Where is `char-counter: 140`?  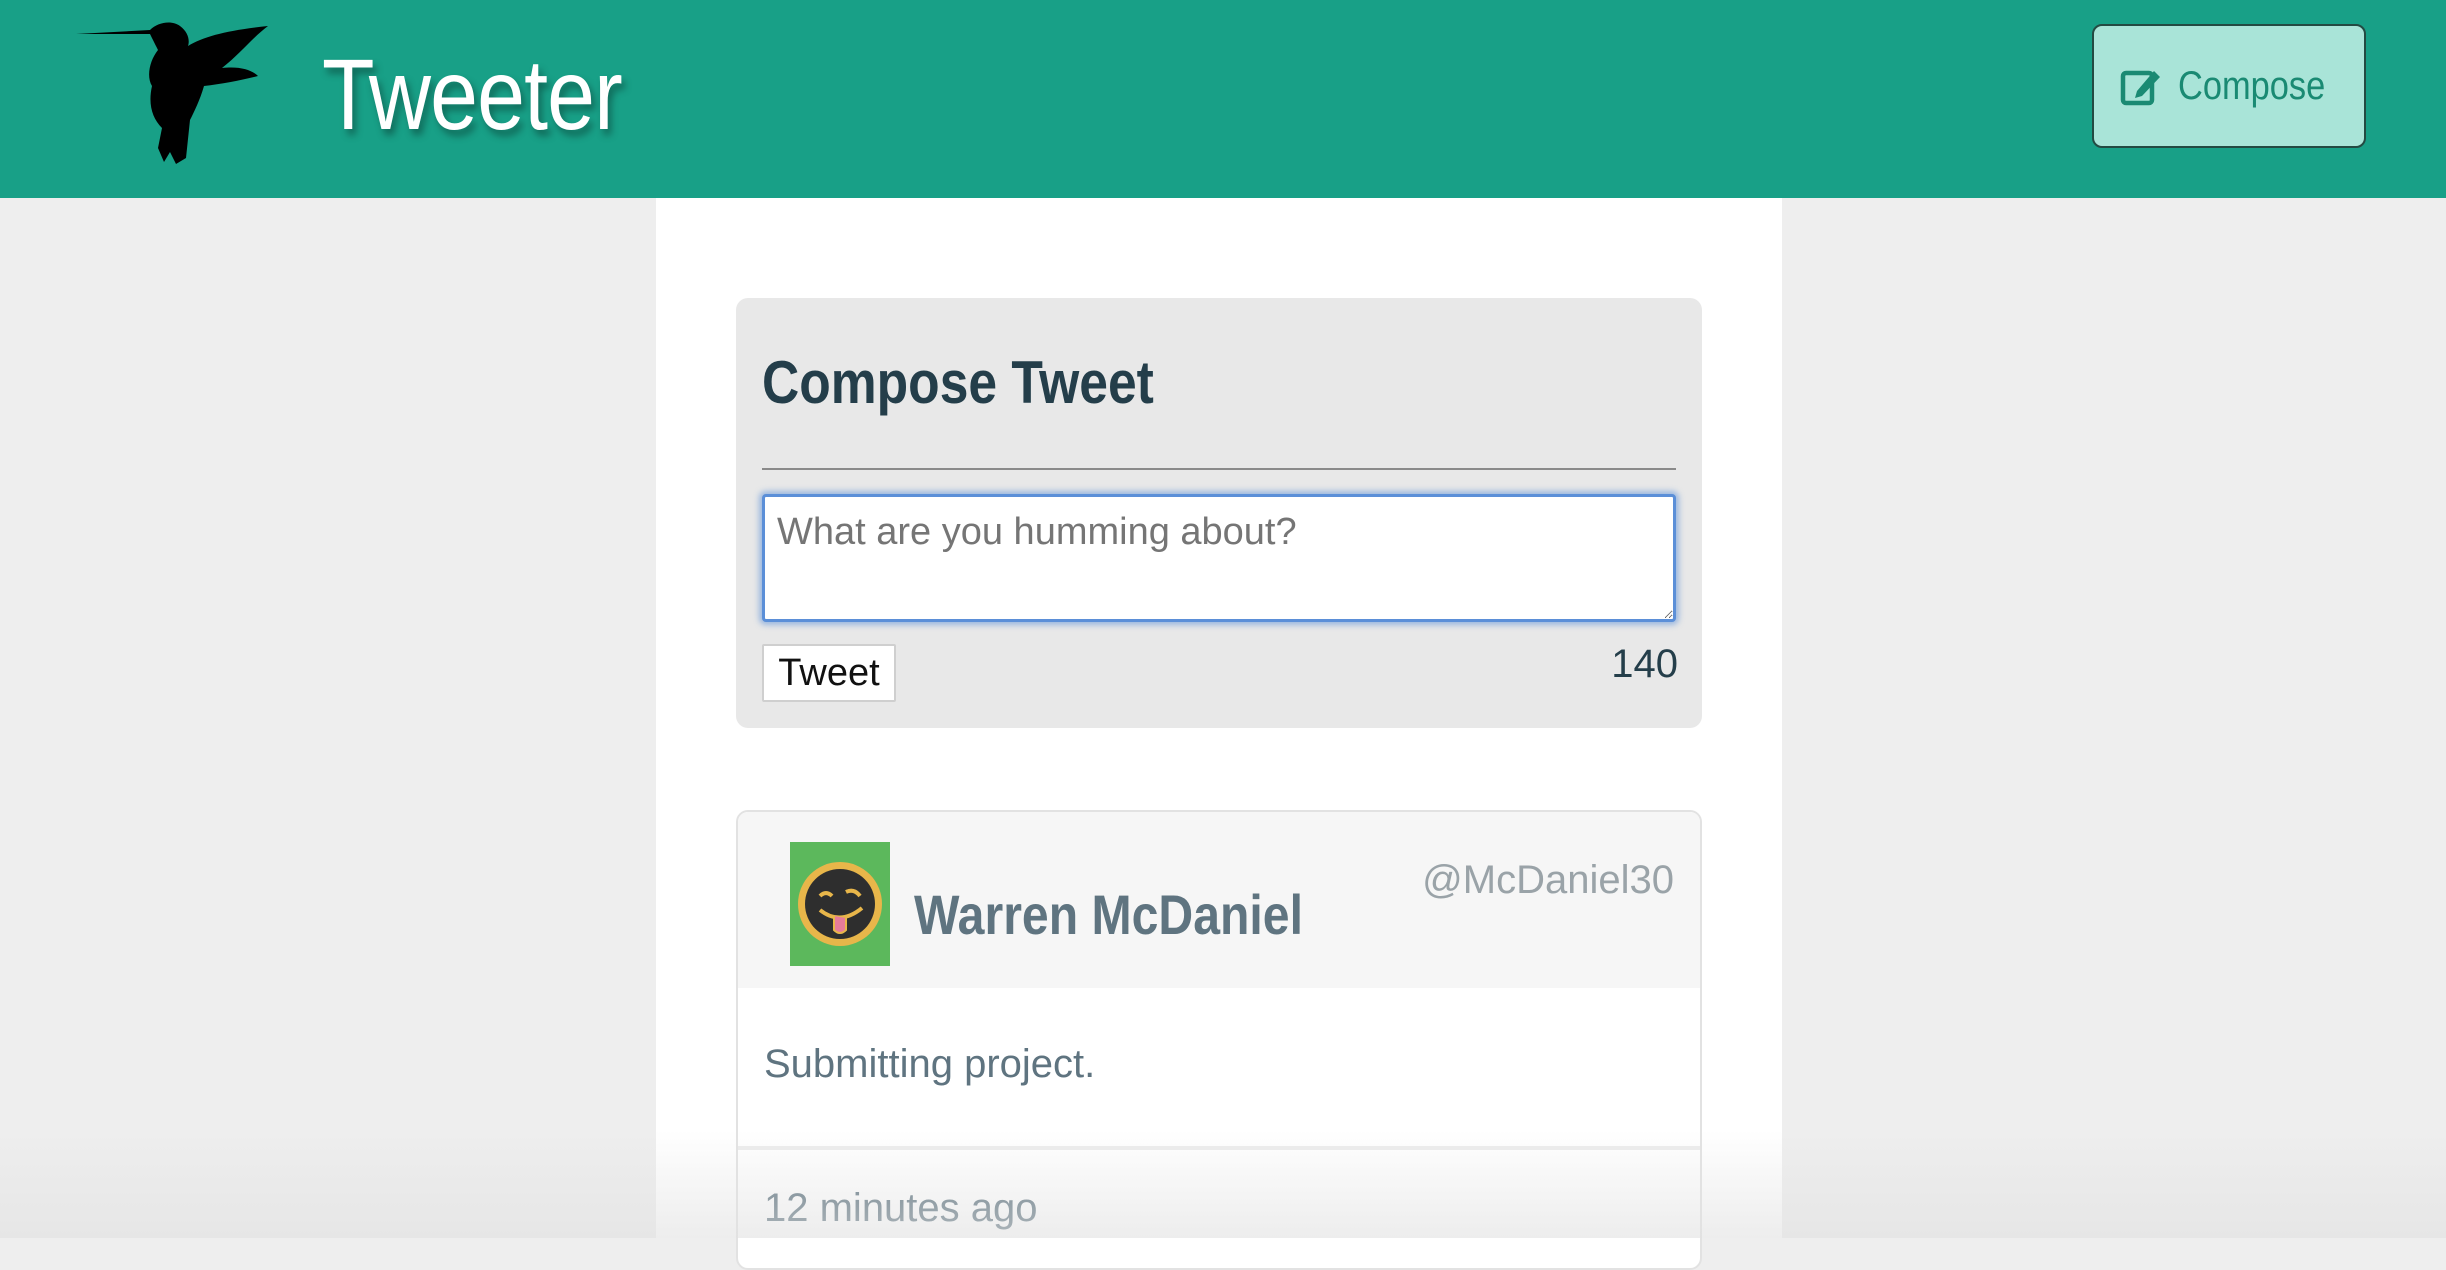 char-counter: 140 is located at coordinates (1644, 664).